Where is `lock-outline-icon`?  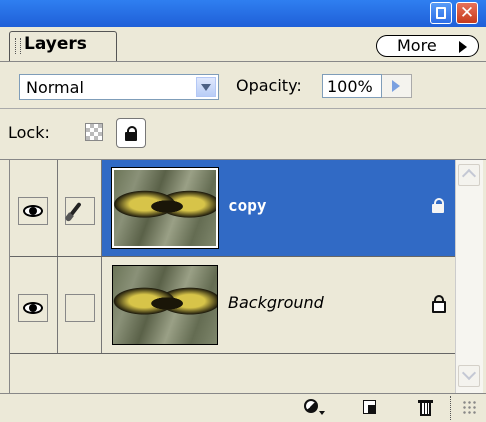 lock-outline-icon is located at coordinates (439, 304).